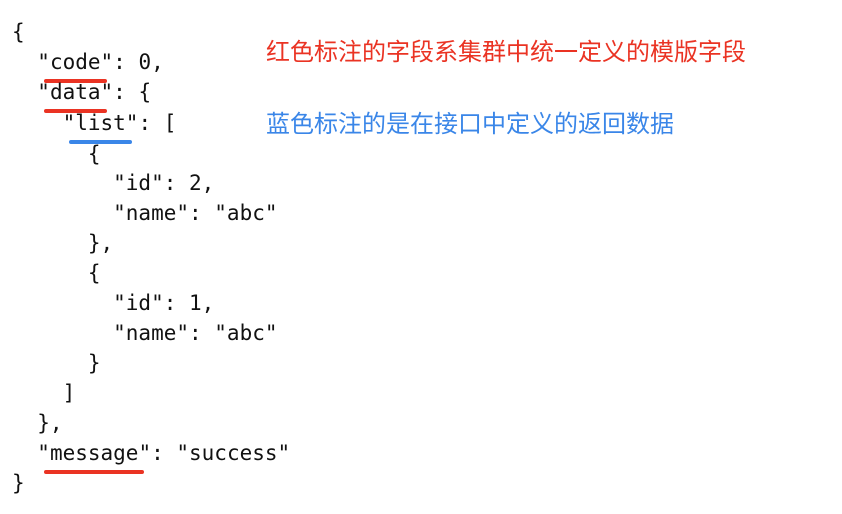 This screenshot has height=514, width=842. I want to click on code-text: ], so click(44, 393).